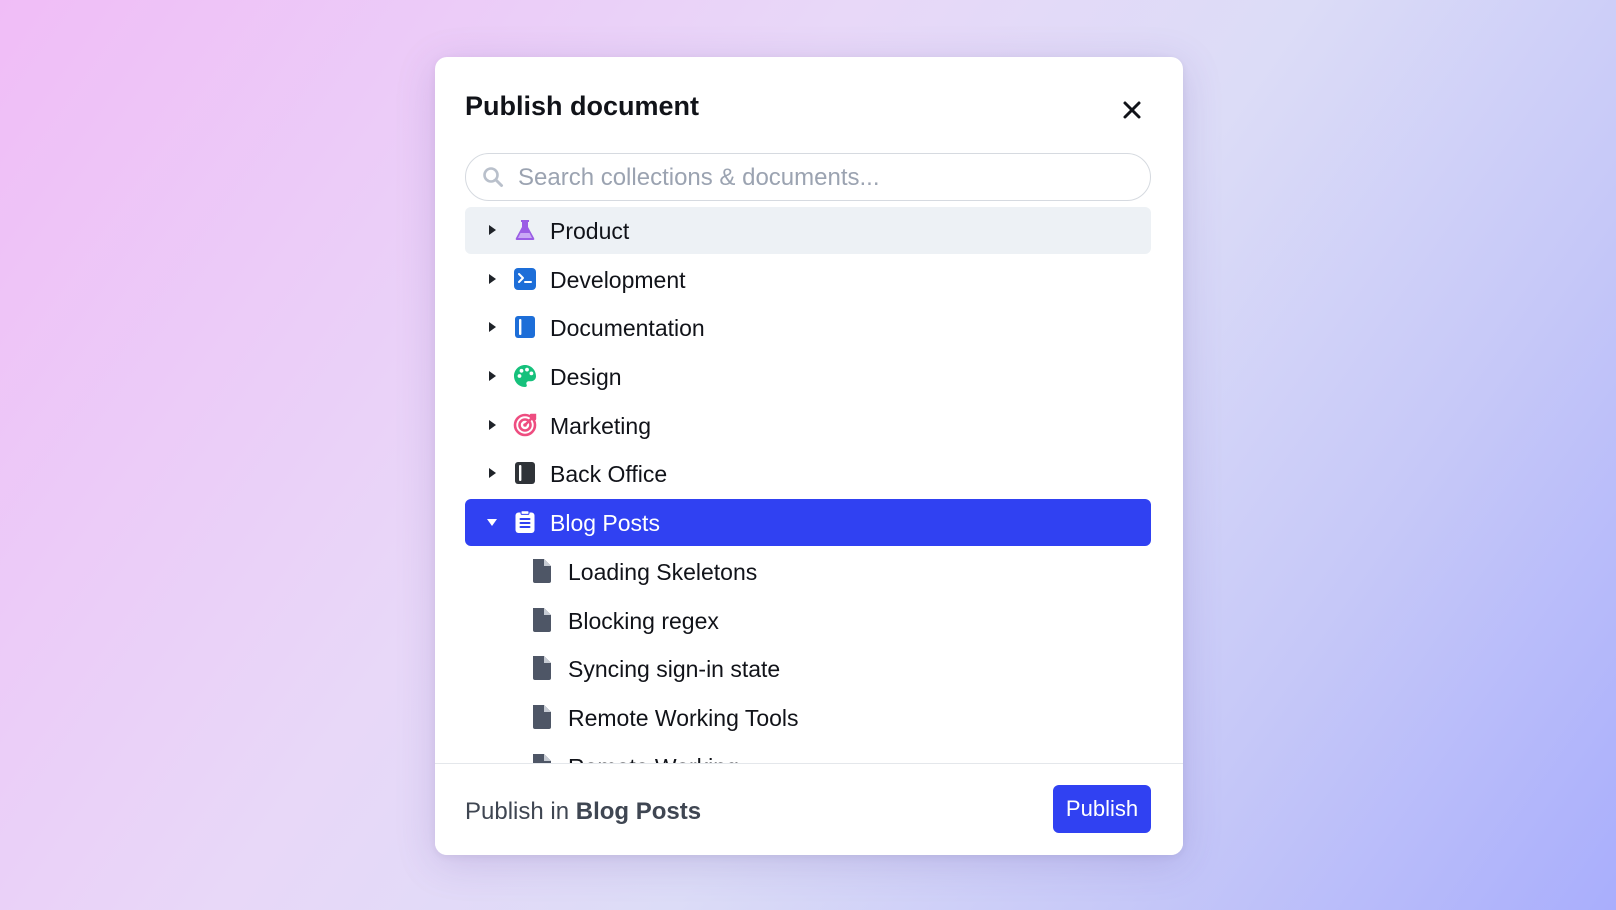 Image resolution: width=1616 pixels, height=910 pixels. Describe the element at coordinates (808, 327) in the screenshot. I see `tree-item-documentation: Documentation` at that location.